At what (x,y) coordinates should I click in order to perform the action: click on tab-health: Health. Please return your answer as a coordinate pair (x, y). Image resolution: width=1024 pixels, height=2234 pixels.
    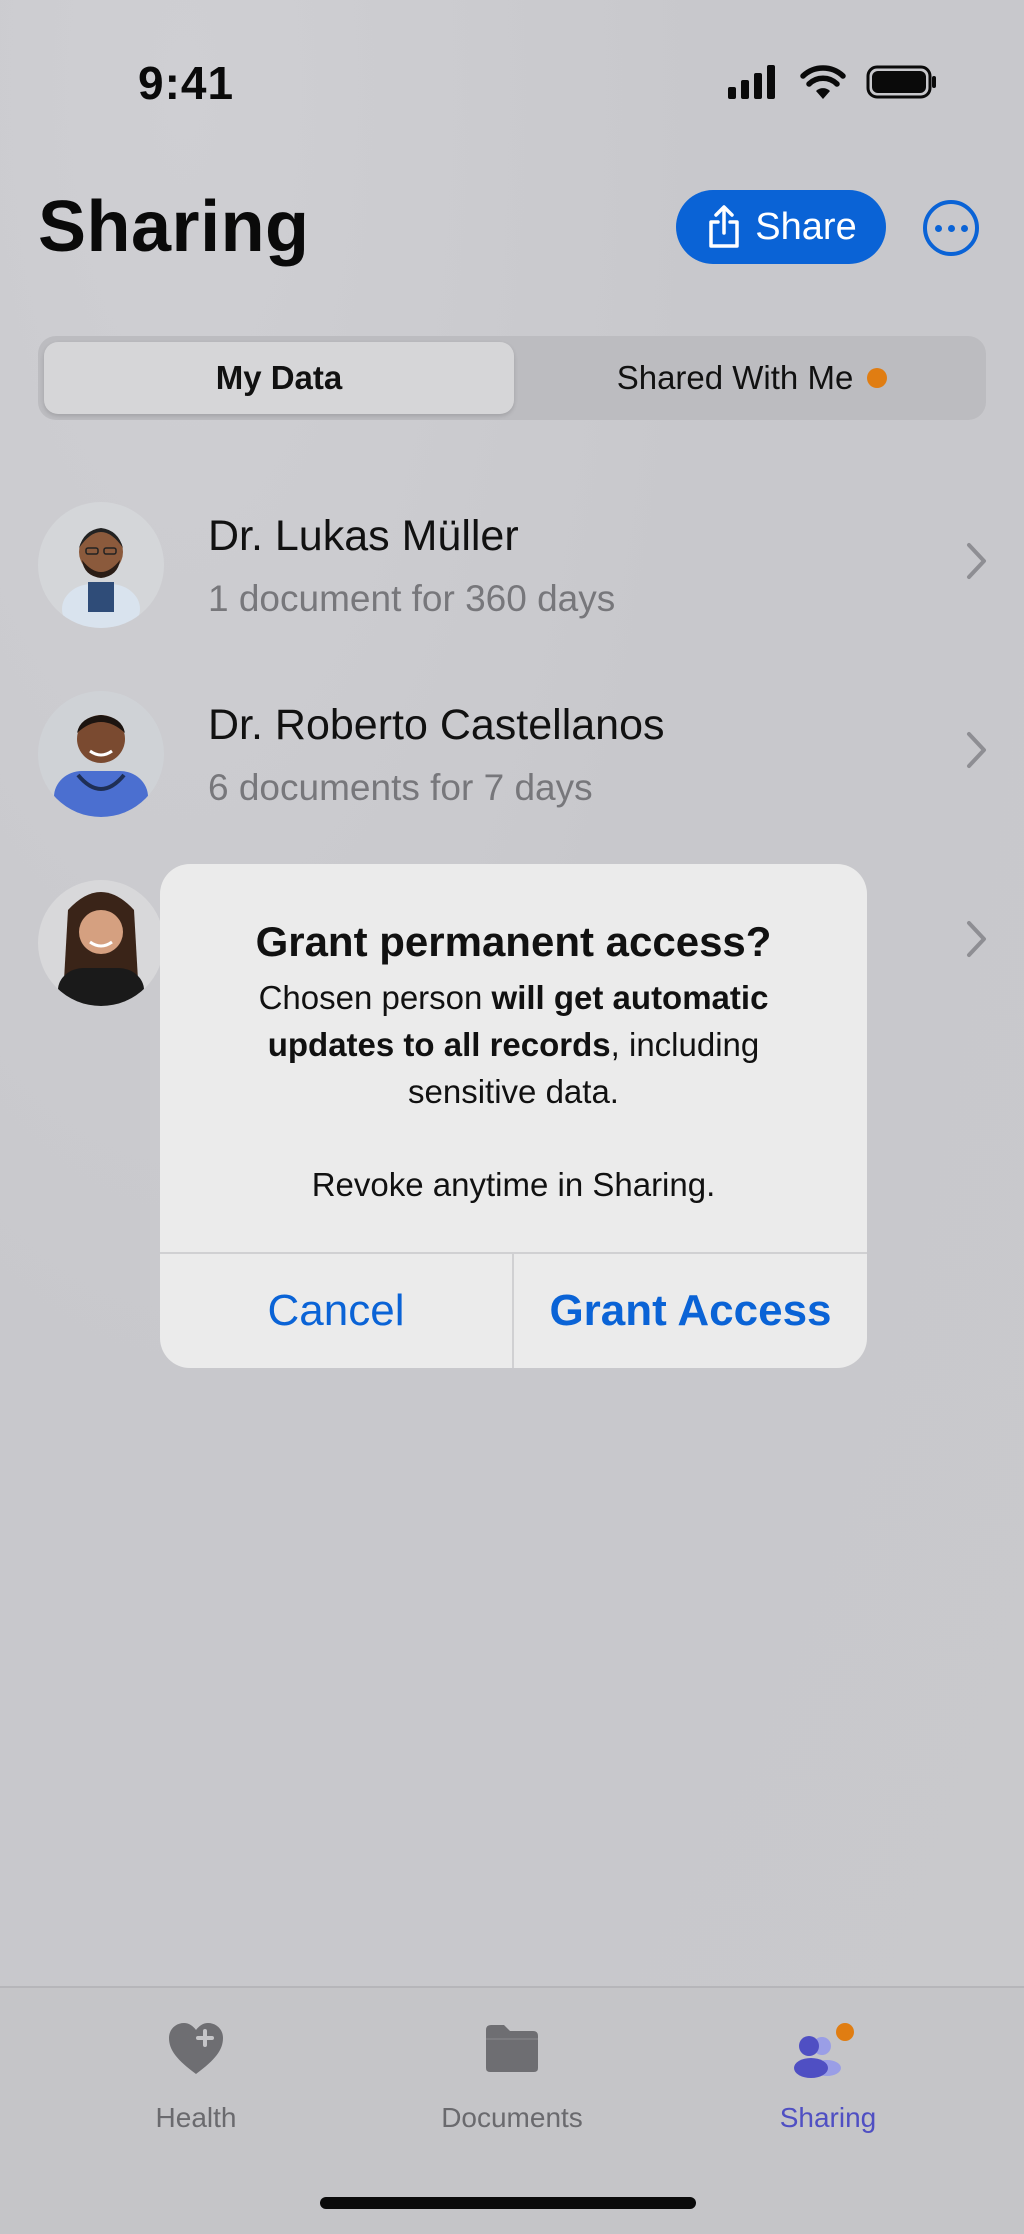
    Looking at the image, I should click on (196, 2073).